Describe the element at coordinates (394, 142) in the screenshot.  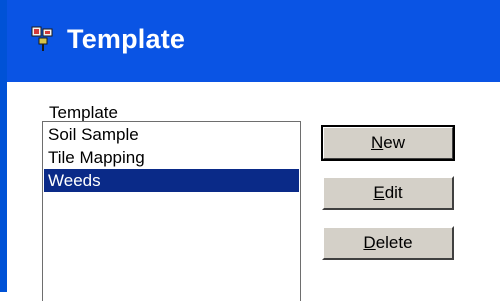
I see `new-button-label: ew` at that location.